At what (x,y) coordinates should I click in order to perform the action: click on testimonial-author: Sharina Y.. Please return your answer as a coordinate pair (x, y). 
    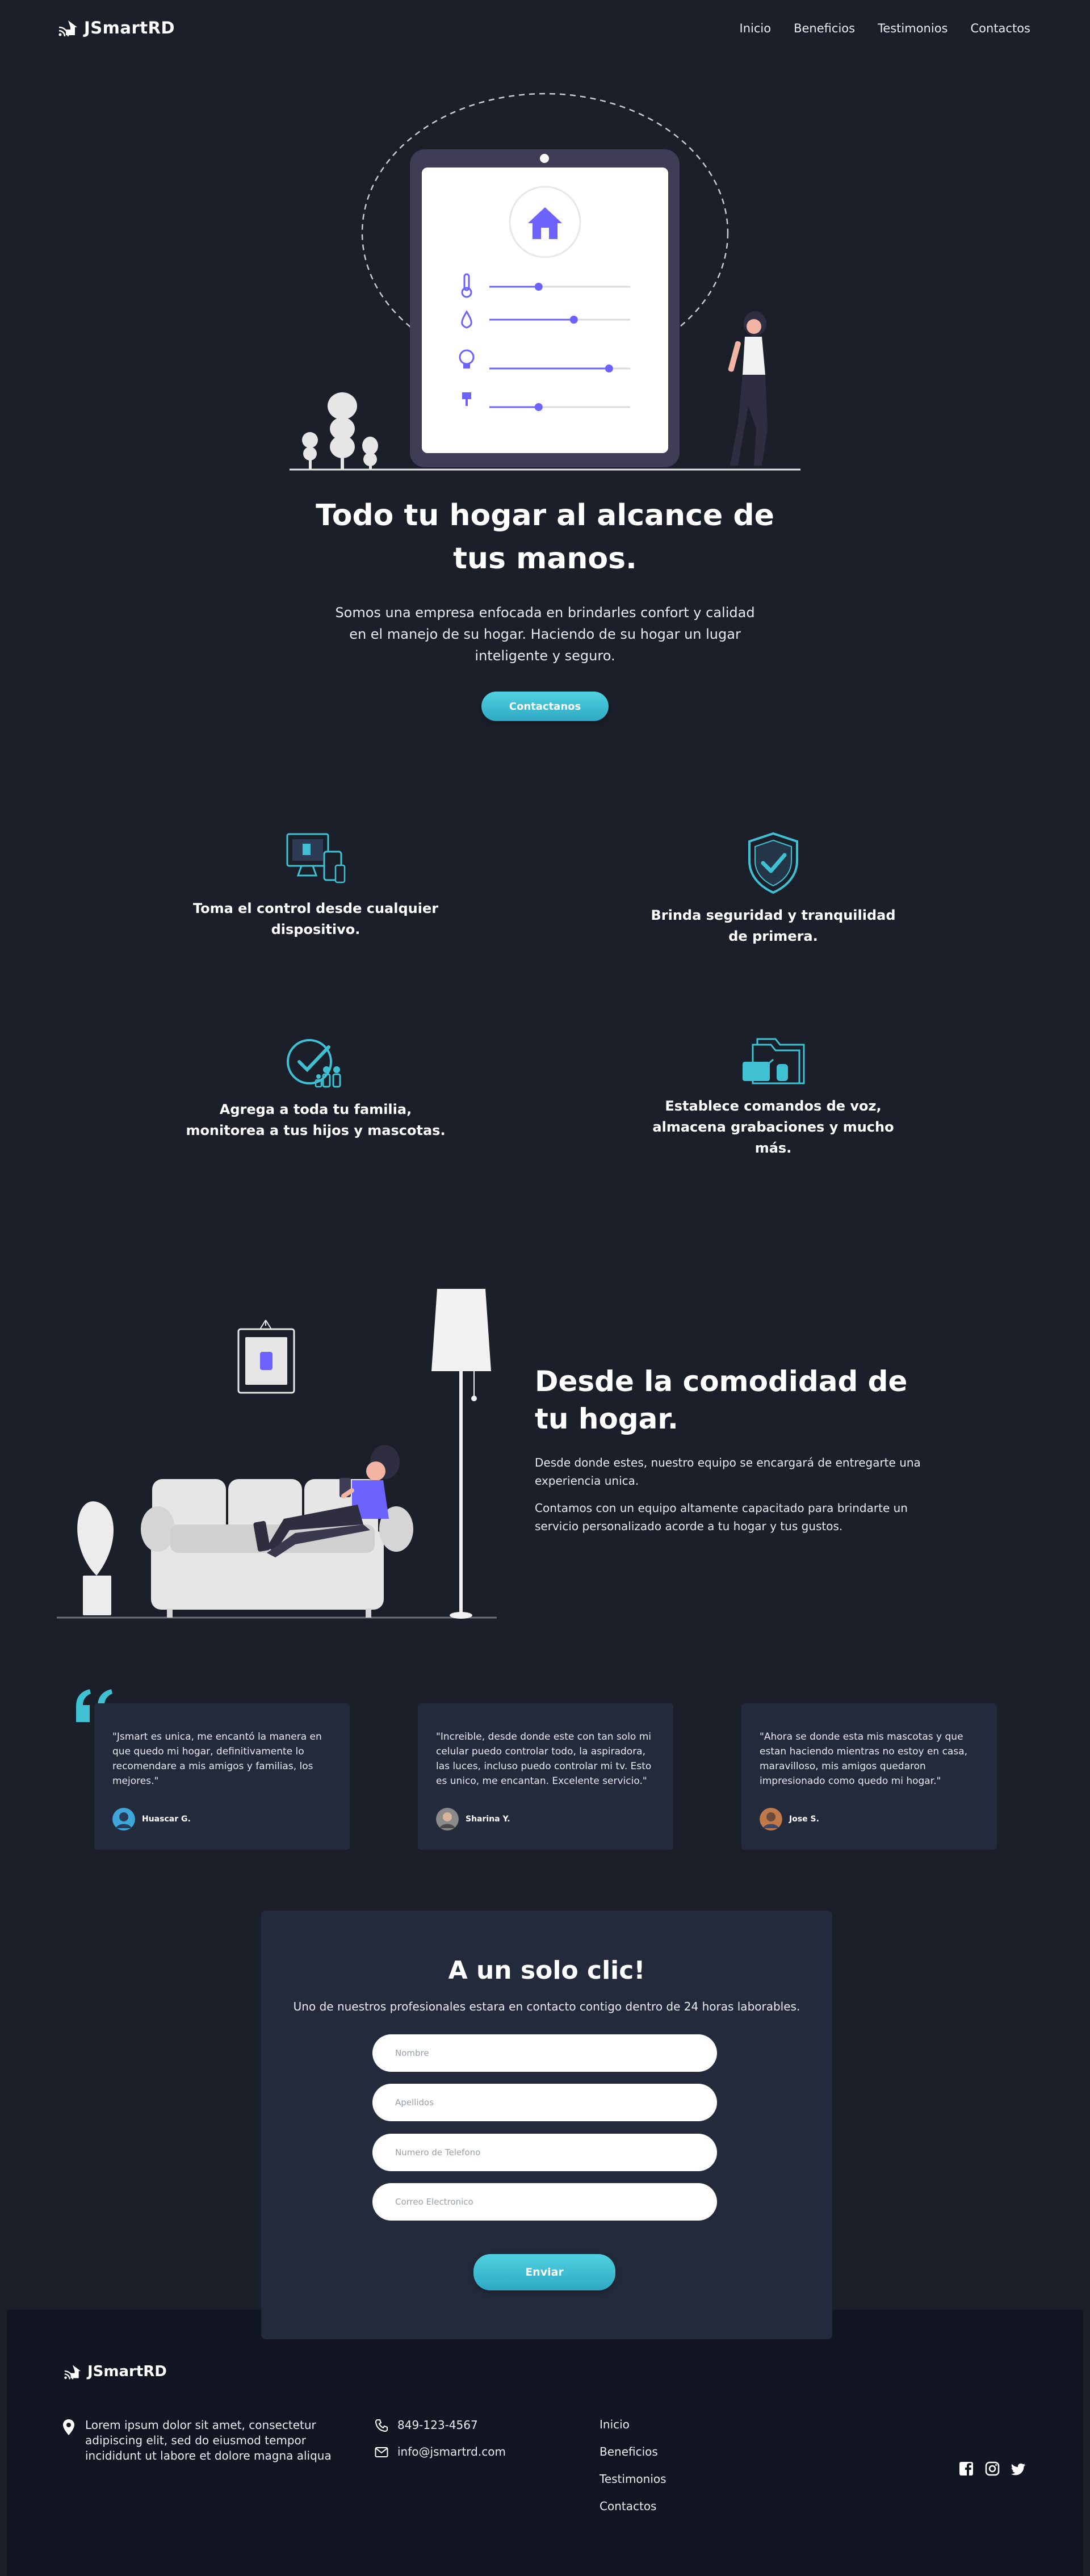
    Looking at the image, I should click on (473, 1819).